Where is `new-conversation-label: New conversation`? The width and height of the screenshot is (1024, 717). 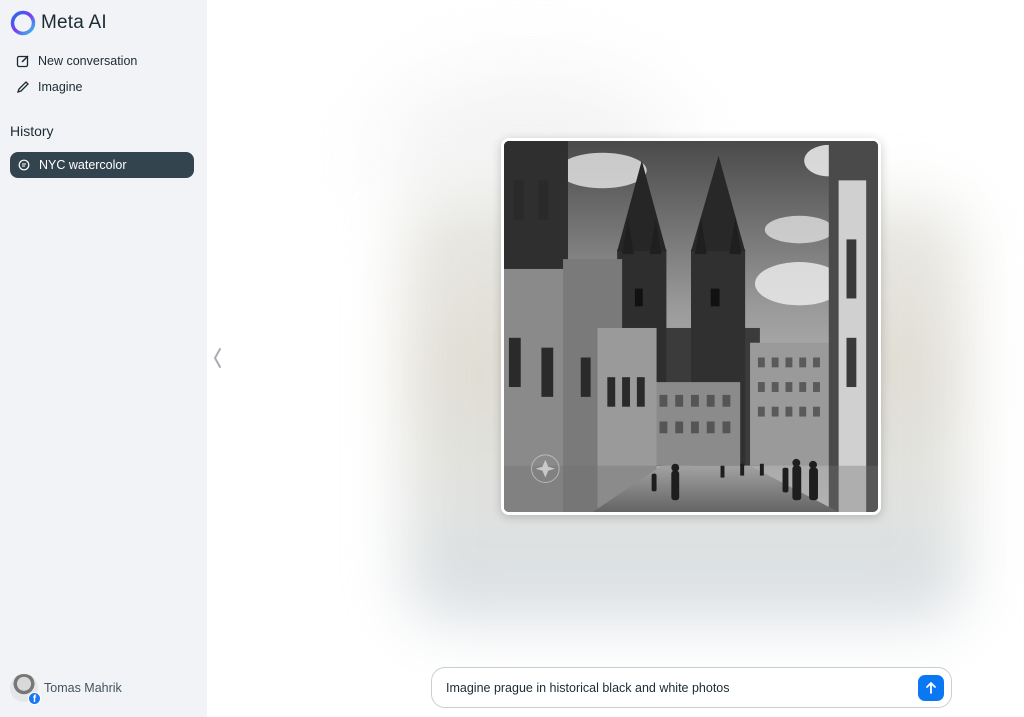 new-conversation-label: New conversation is located at coordinates (88, 61).